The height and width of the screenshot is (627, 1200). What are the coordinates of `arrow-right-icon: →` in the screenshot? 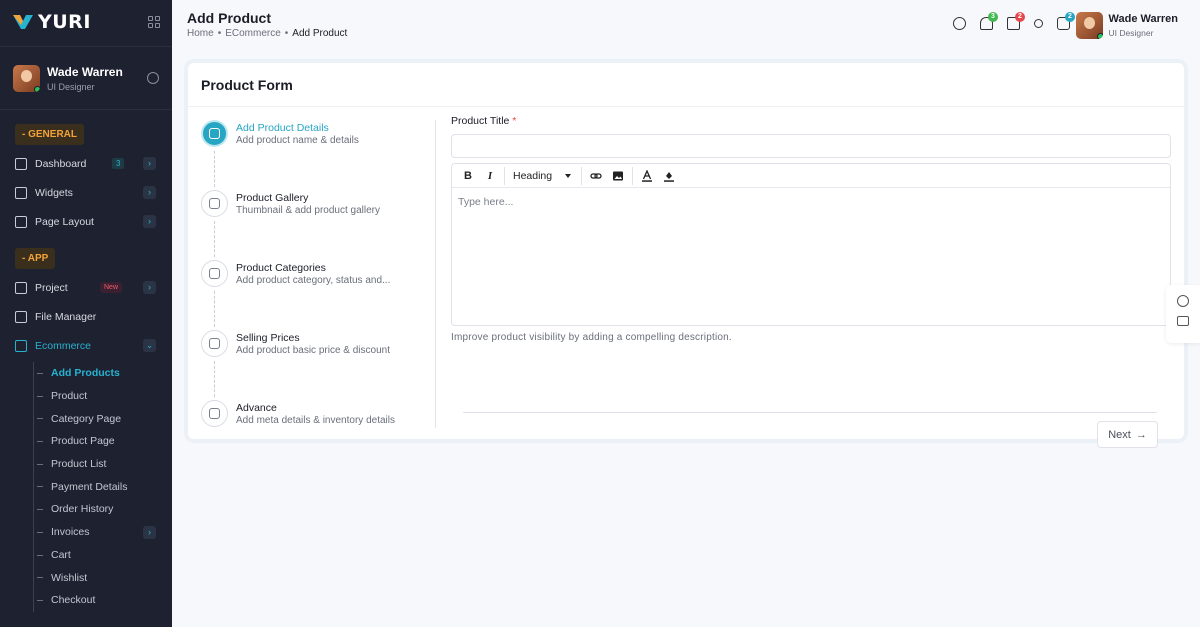 It's located at (1141, 434).